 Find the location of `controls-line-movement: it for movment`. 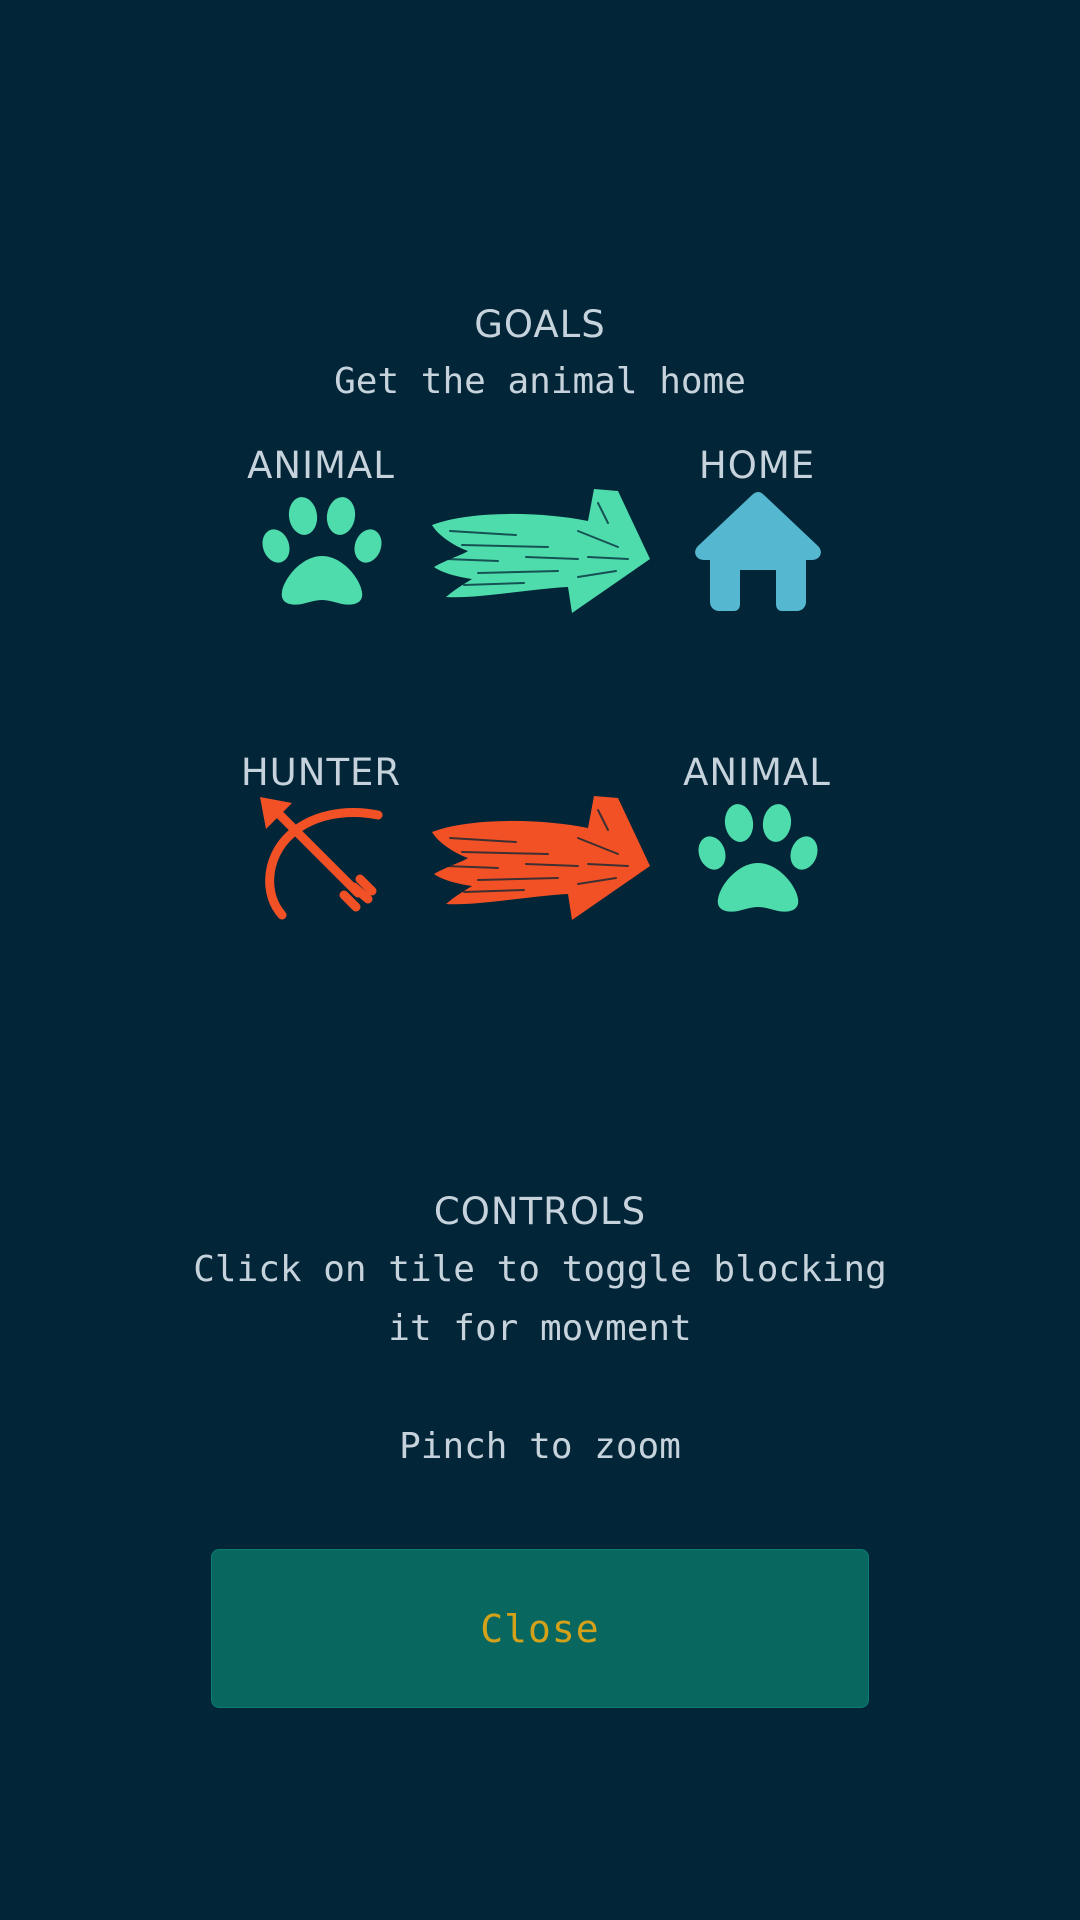

controls-line-movement: it for movment is located at coordinates (540, 1328).